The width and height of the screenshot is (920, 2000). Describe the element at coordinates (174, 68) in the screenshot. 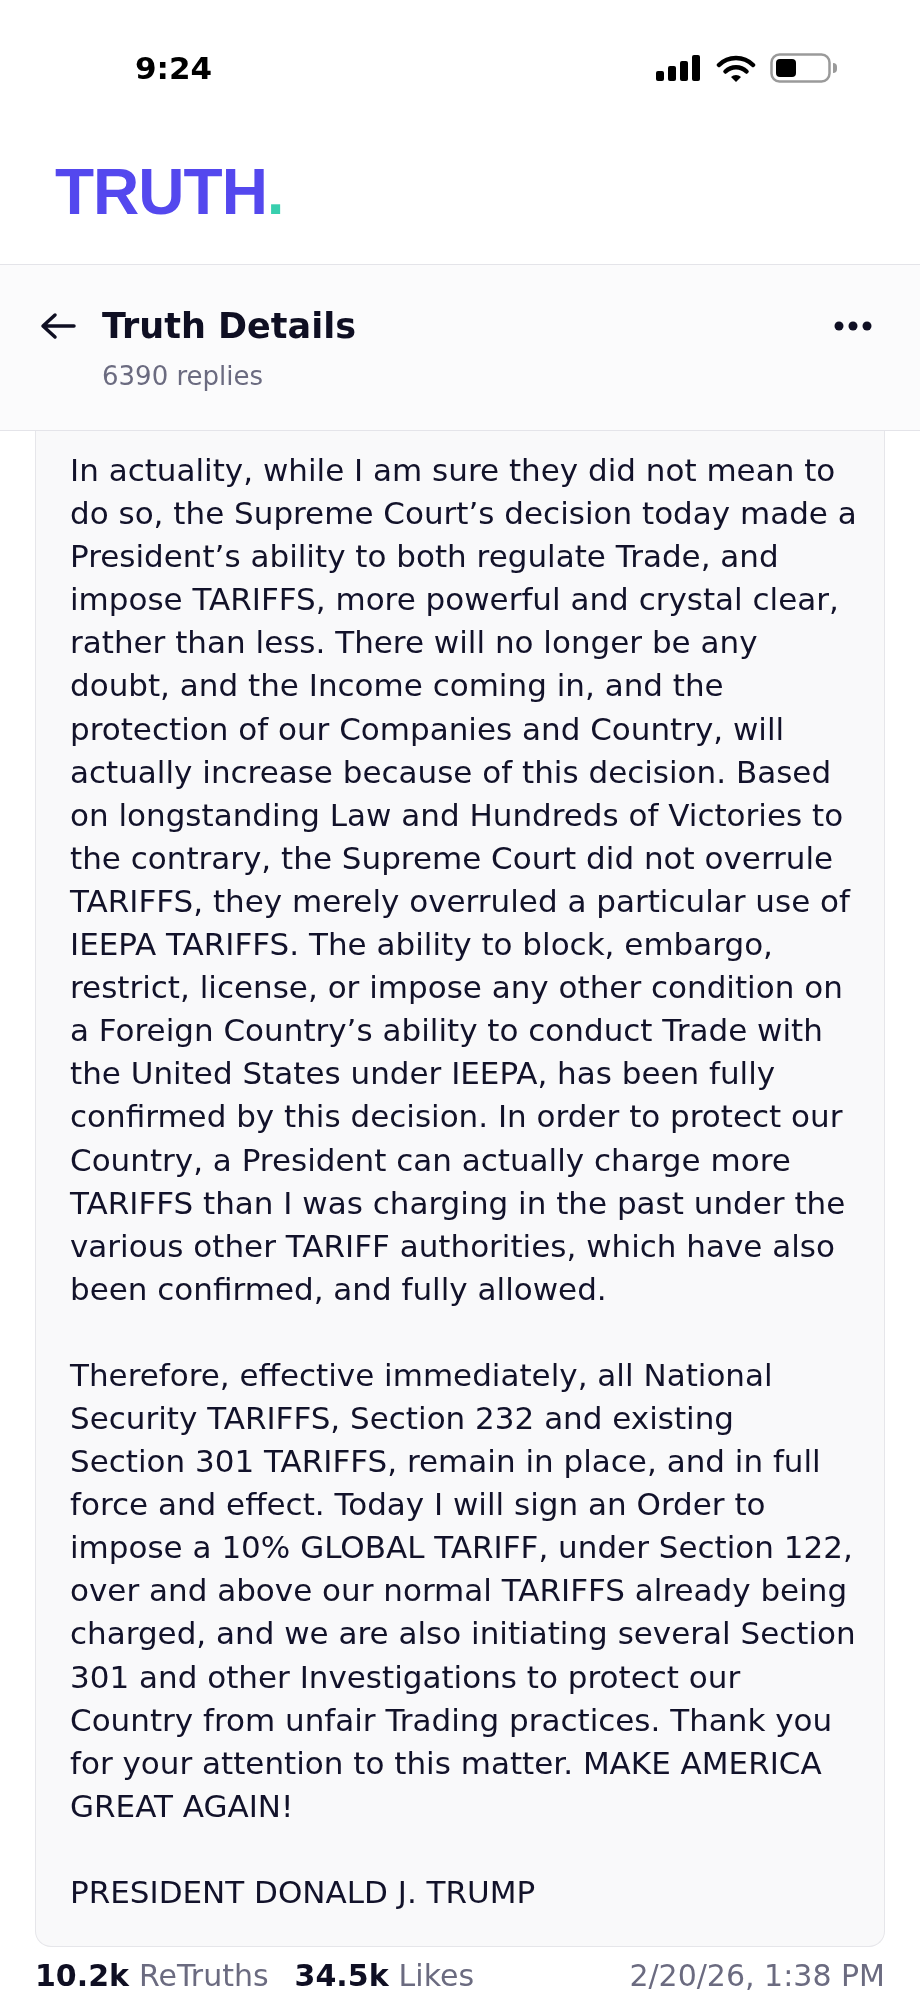

I see `status-time: 9:24` at that location.